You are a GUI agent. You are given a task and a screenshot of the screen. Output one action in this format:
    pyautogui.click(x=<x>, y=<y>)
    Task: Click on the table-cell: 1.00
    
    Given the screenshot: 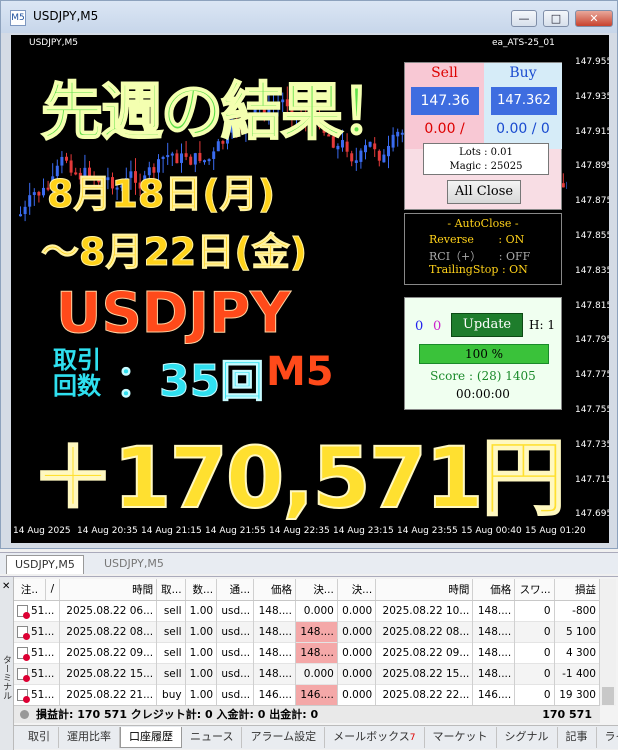 What is the action you would take?
    pyautogui.click(x=201, y=673)
    